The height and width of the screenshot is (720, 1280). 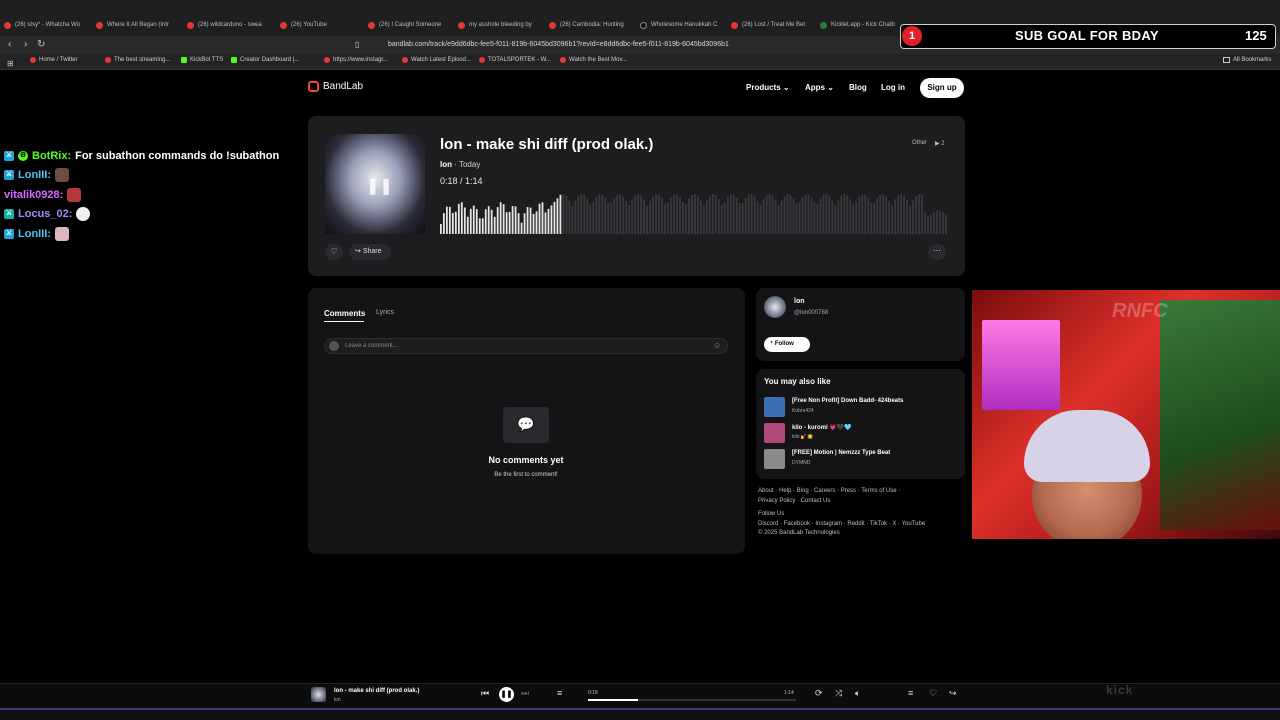 I want to click on genre-tag: Other, so click(x=919, y=143).